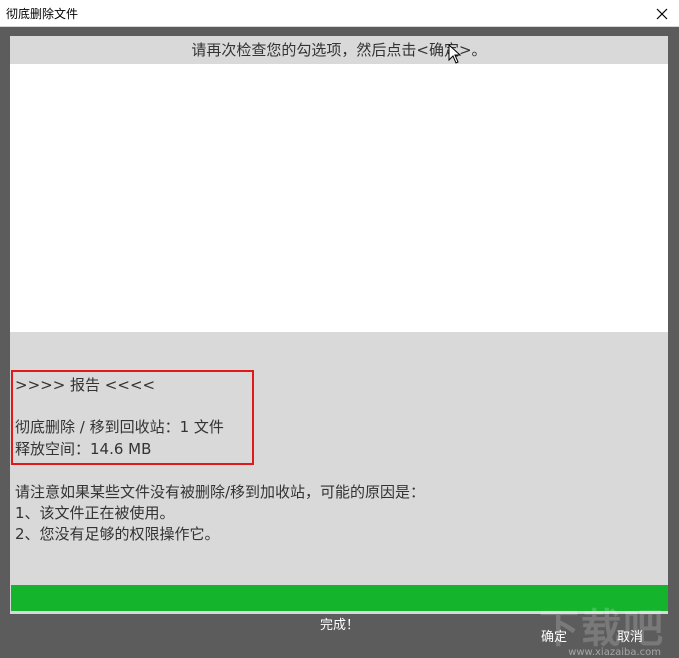 The height and width of the screenshot is (658, 679). Describe the element at coordinates (85, 385) in the screenshot. I see `report-heading: >>>> 报告 <<<<` at that location.